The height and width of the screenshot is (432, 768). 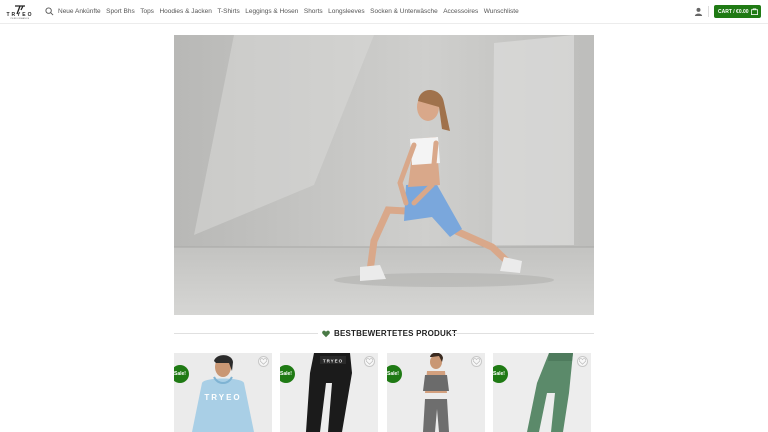 What do you see at coordinates (120, 11) in the screenshot?
I see `nav-item-sport-bhs: Sport Bhs` at bounding box center [120, 11].